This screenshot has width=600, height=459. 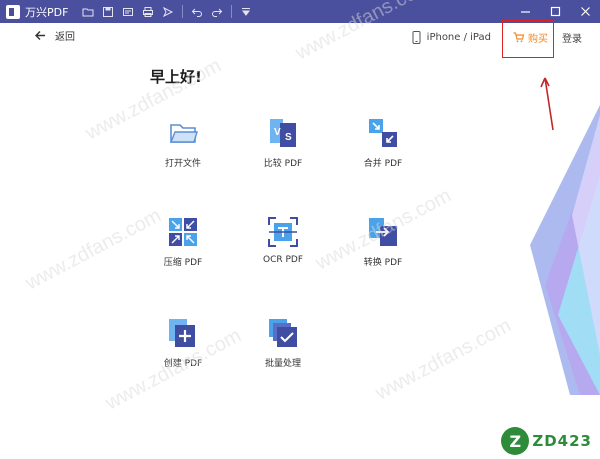 I want to click on tool-label: 创建 PDF, so click(x=183, y=364).